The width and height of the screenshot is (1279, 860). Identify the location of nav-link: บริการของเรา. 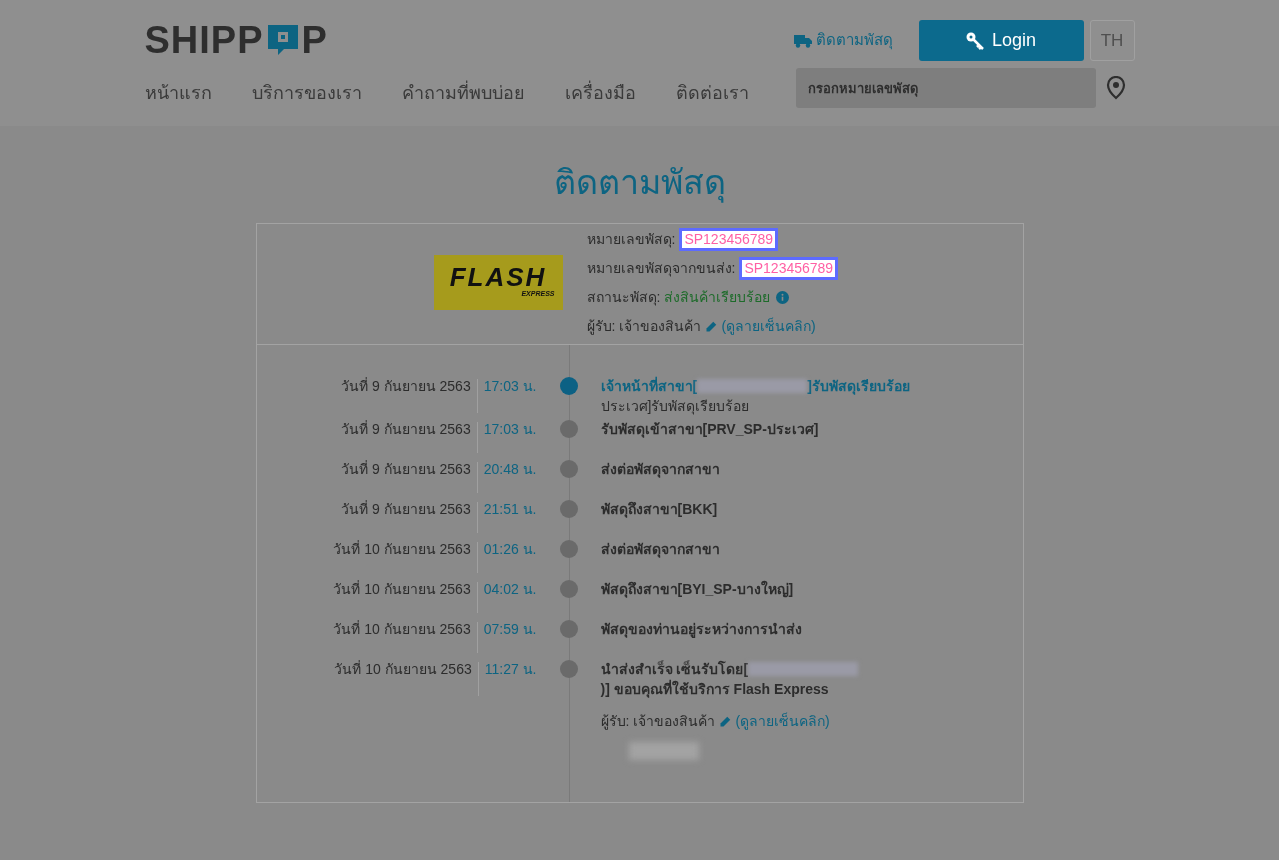
(306, 93).